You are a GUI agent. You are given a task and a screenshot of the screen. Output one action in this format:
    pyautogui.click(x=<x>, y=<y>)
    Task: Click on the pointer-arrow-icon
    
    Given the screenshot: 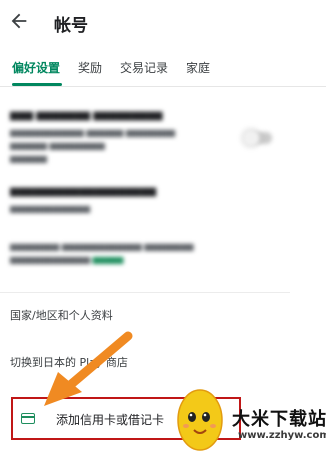 What is the action you would take?
    pyautogui.click(x=88, y=368)
    